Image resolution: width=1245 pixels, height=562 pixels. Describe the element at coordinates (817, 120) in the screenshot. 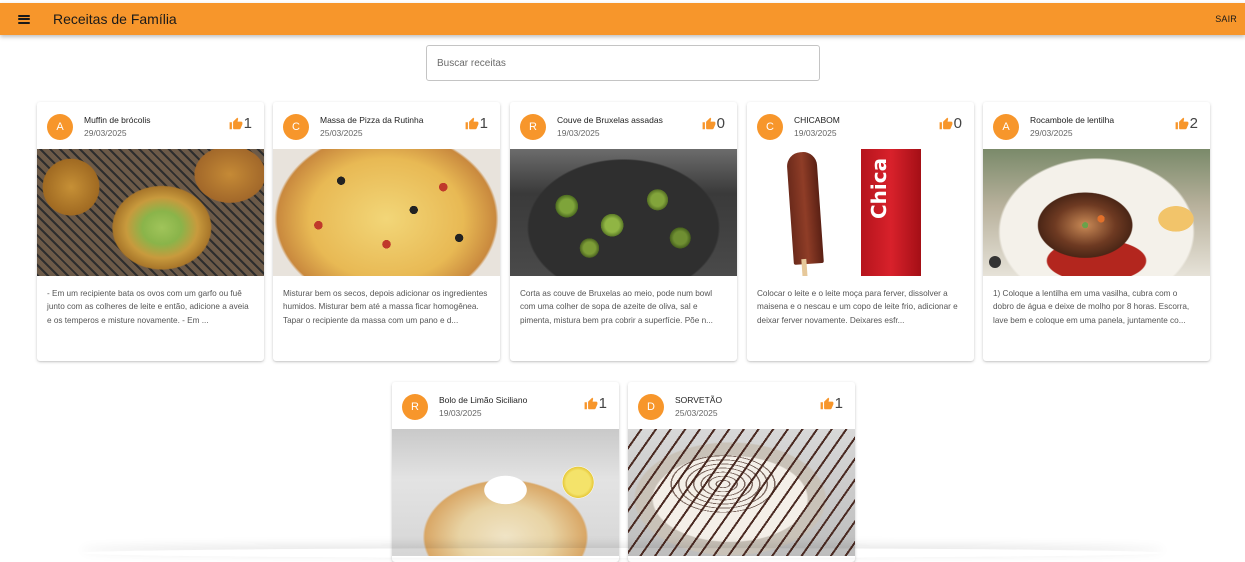

I see `recipe-title: CHICABOM` at that location.